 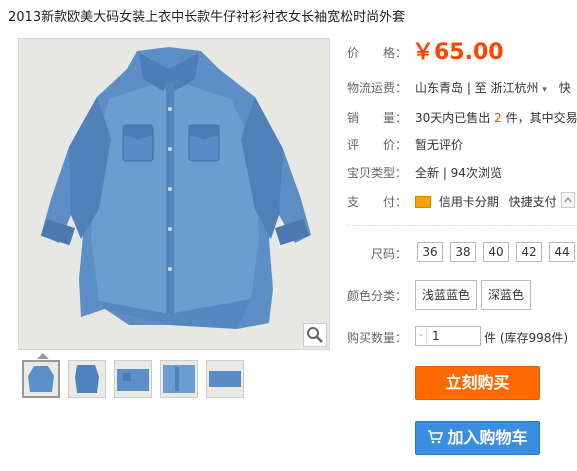 I want to click on chevron-down-icon: ▾, so click(x=544, y=90).